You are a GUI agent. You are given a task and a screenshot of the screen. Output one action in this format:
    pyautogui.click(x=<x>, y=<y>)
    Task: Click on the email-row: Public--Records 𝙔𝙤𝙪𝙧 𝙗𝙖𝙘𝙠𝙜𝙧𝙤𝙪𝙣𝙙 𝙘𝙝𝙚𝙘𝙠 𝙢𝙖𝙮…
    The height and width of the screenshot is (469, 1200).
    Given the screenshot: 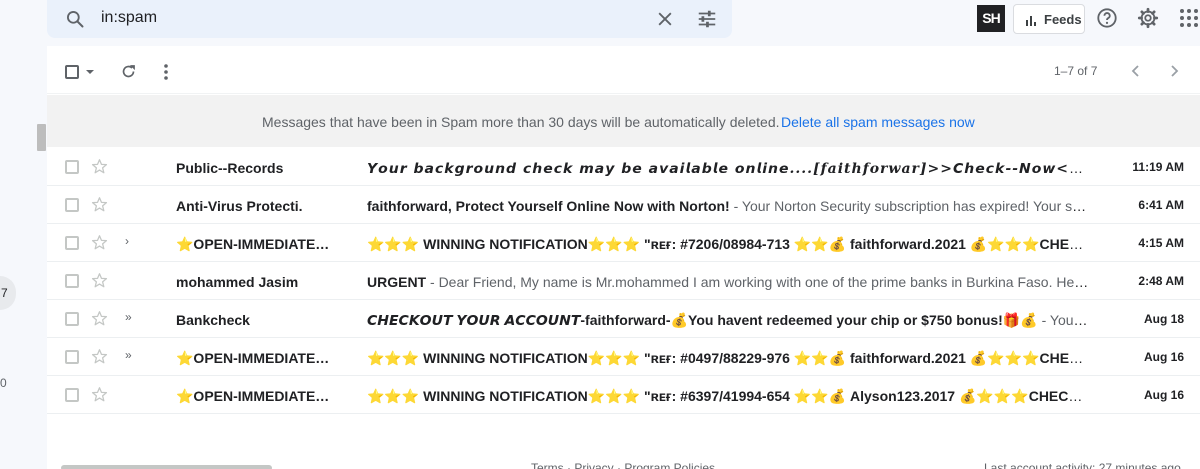 What is the action you would take?
    pyautogui.click(x=623, y=167)
    